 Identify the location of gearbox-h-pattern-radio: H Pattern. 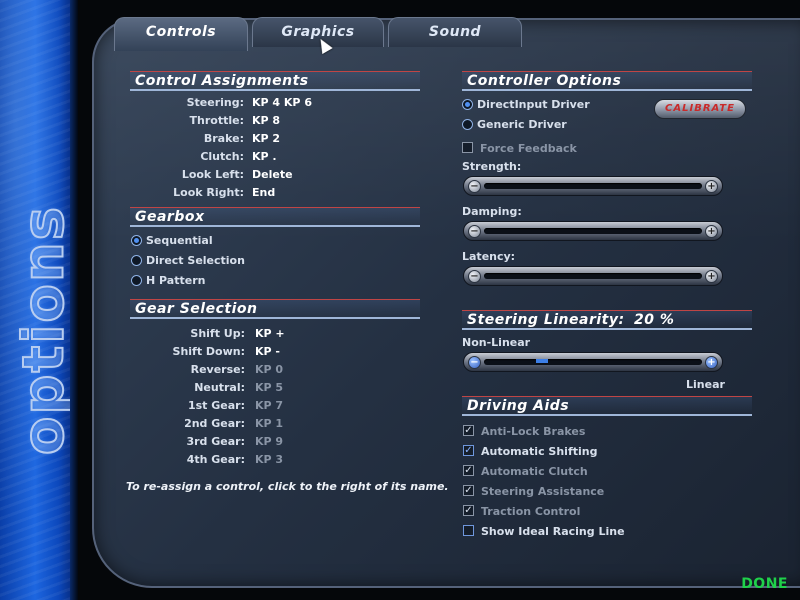
(168, 280).